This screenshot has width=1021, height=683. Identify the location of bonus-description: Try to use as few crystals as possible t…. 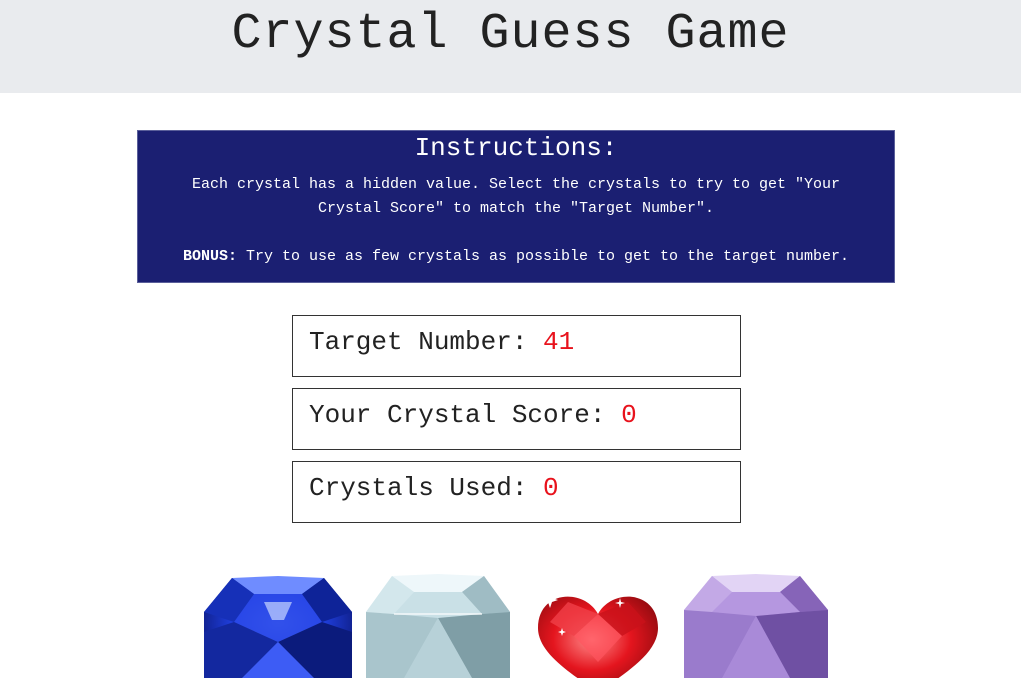
(543, 256).